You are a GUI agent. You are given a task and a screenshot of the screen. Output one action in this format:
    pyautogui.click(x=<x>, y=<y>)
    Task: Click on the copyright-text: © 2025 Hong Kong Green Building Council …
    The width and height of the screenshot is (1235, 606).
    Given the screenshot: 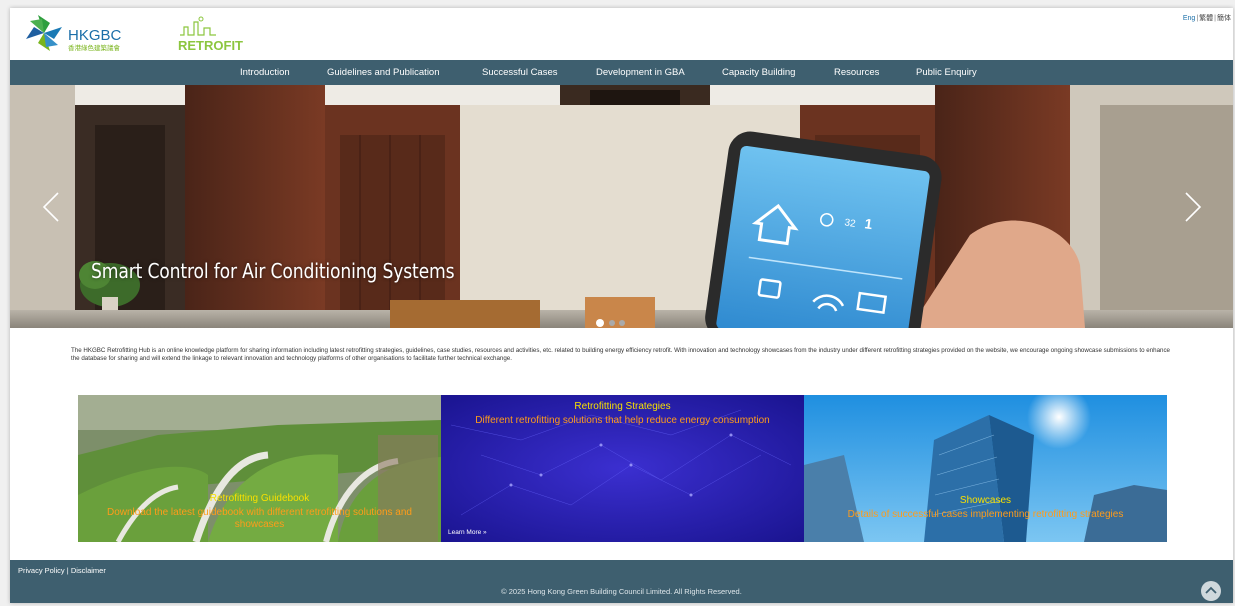 What is the action you would take?
    pyautogui.click(x=621, y=591)
    